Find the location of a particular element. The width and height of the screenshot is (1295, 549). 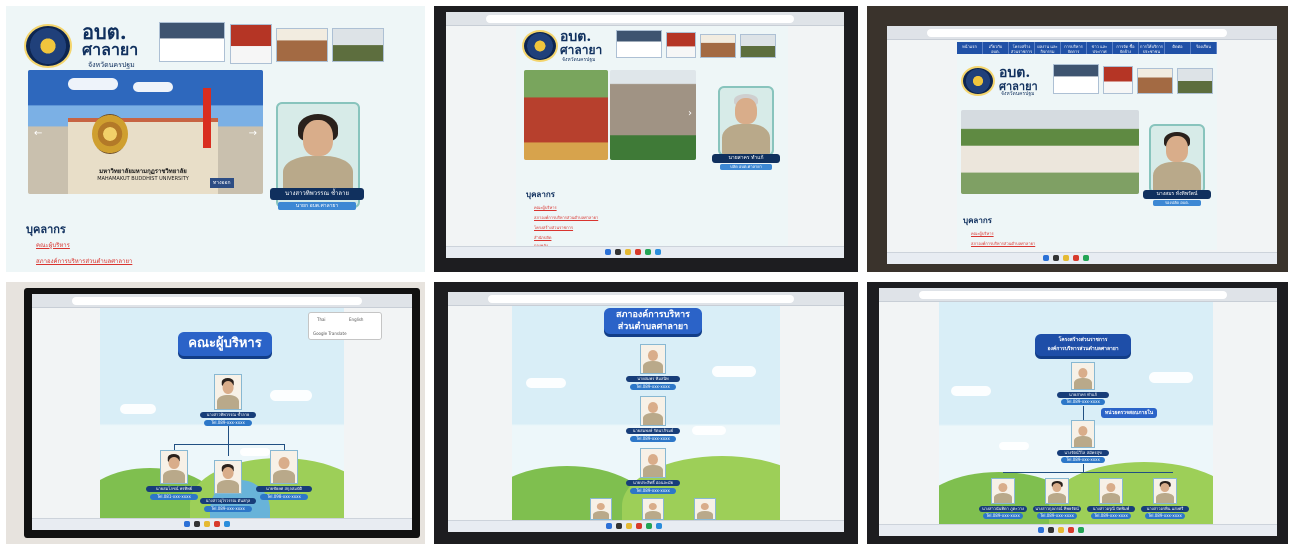

nav-item: ร้องเรียน is located at coordinates (1204, 48).